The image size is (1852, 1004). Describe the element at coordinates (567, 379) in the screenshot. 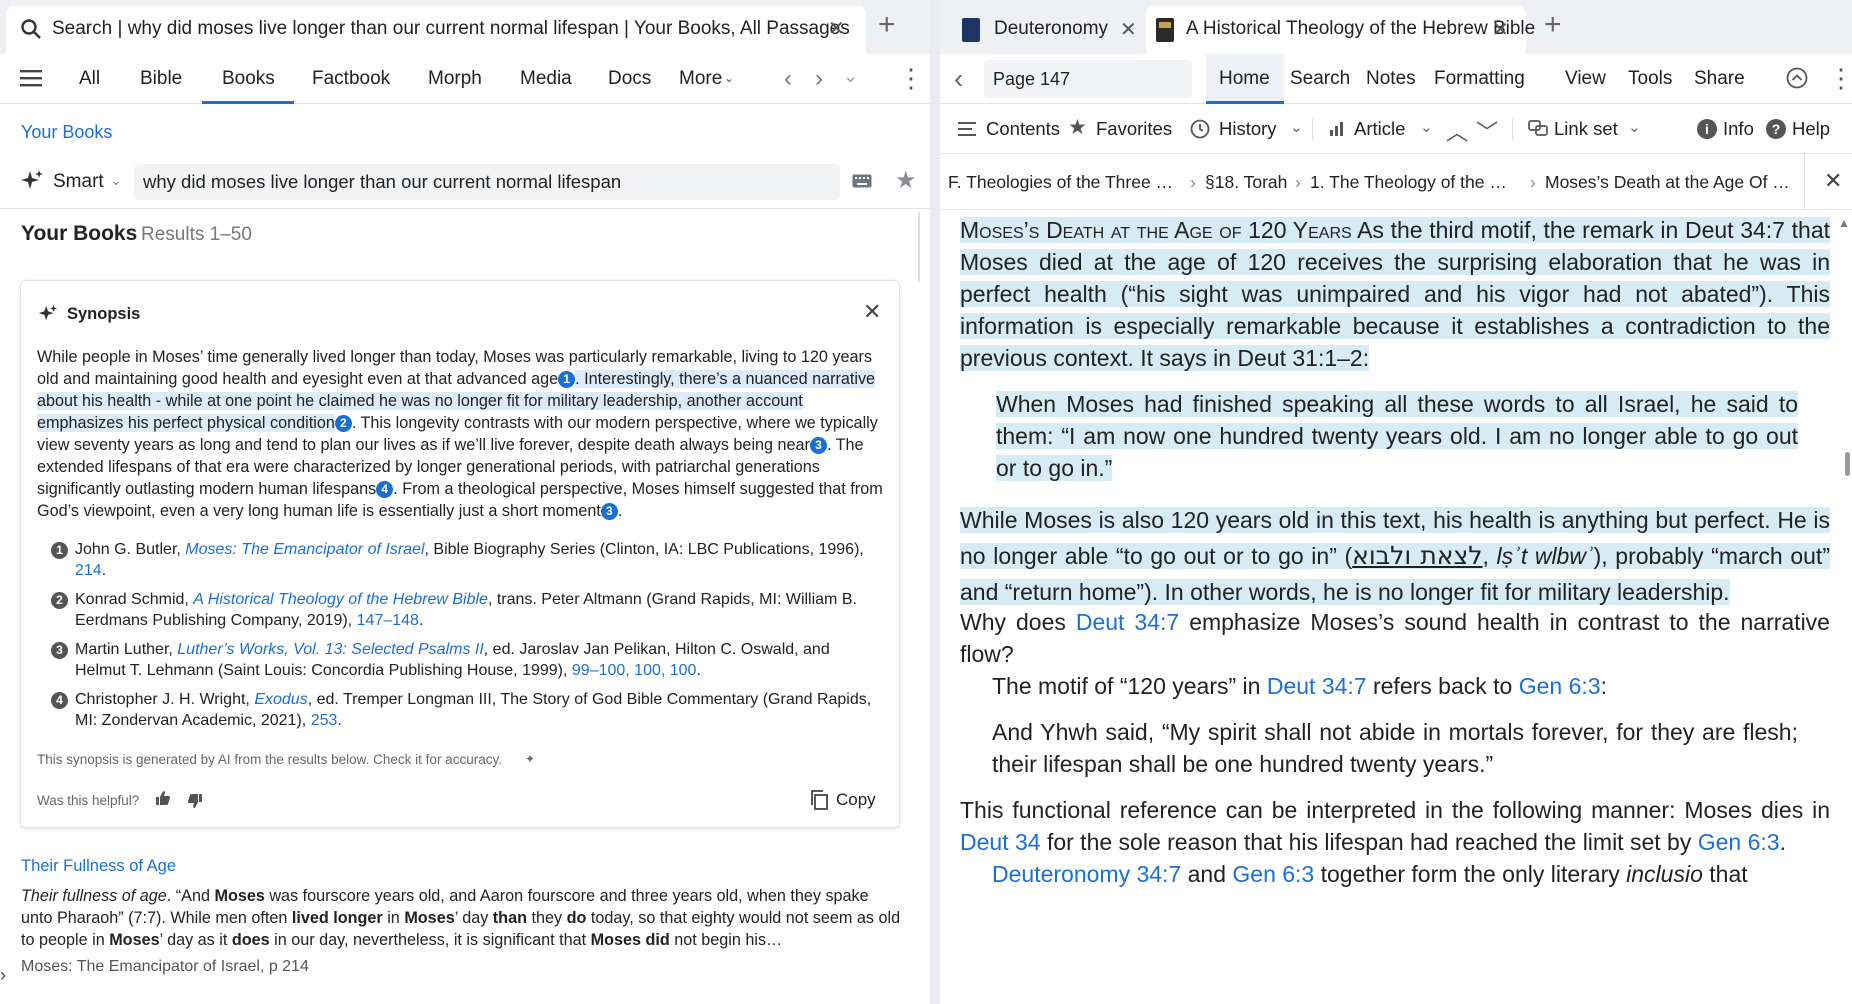

I see `citation-badge: 1` at that location.